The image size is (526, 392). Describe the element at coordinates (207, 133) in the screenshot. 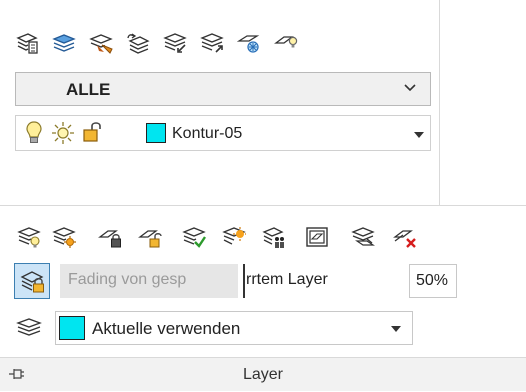

I see `layer-name: Kontur-05` at that location.